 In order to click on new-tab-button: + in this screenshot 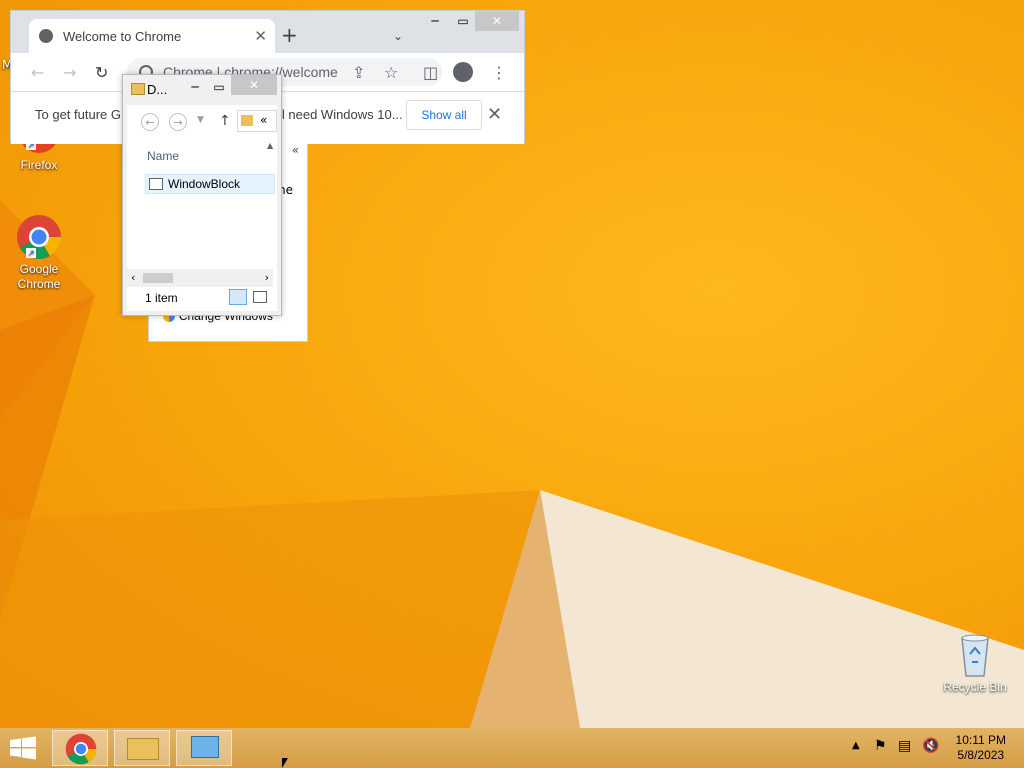, I will do `click(289, 35)`.